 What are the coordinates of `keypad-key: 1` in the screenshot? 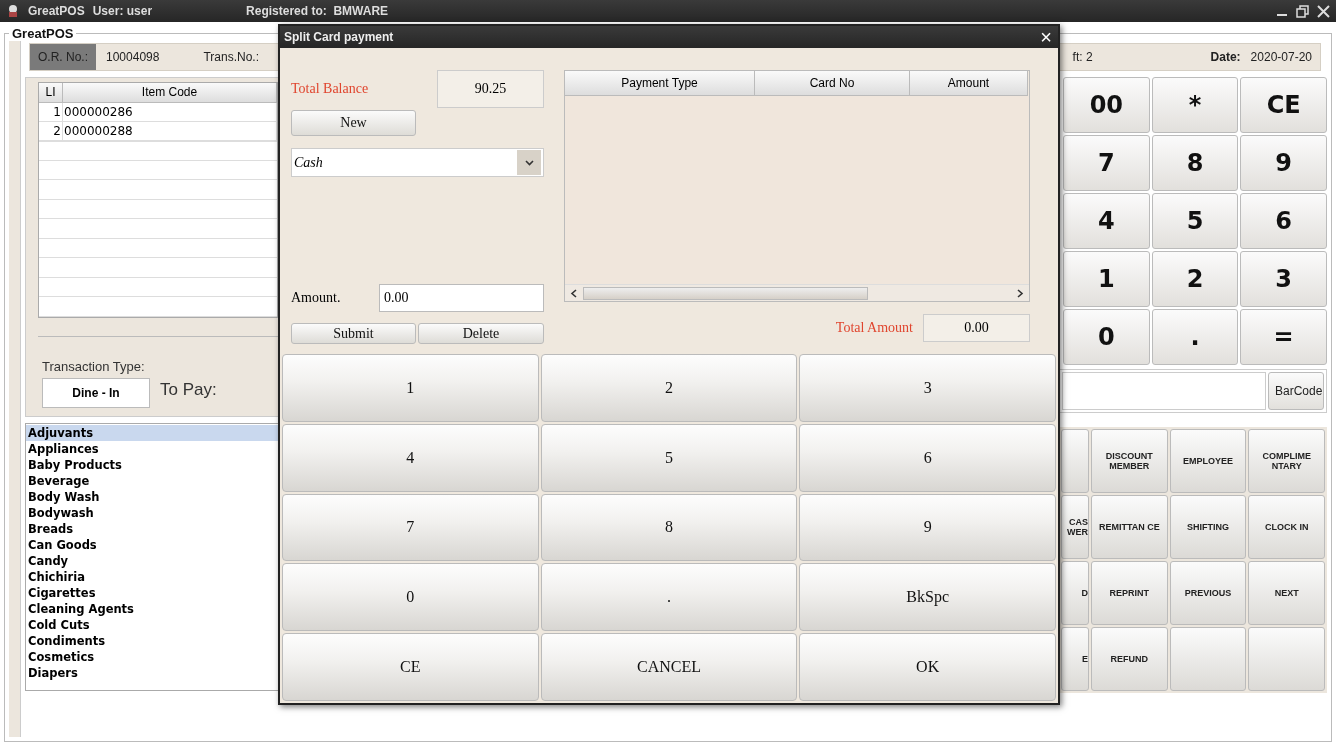 It's located at (1106, 279).